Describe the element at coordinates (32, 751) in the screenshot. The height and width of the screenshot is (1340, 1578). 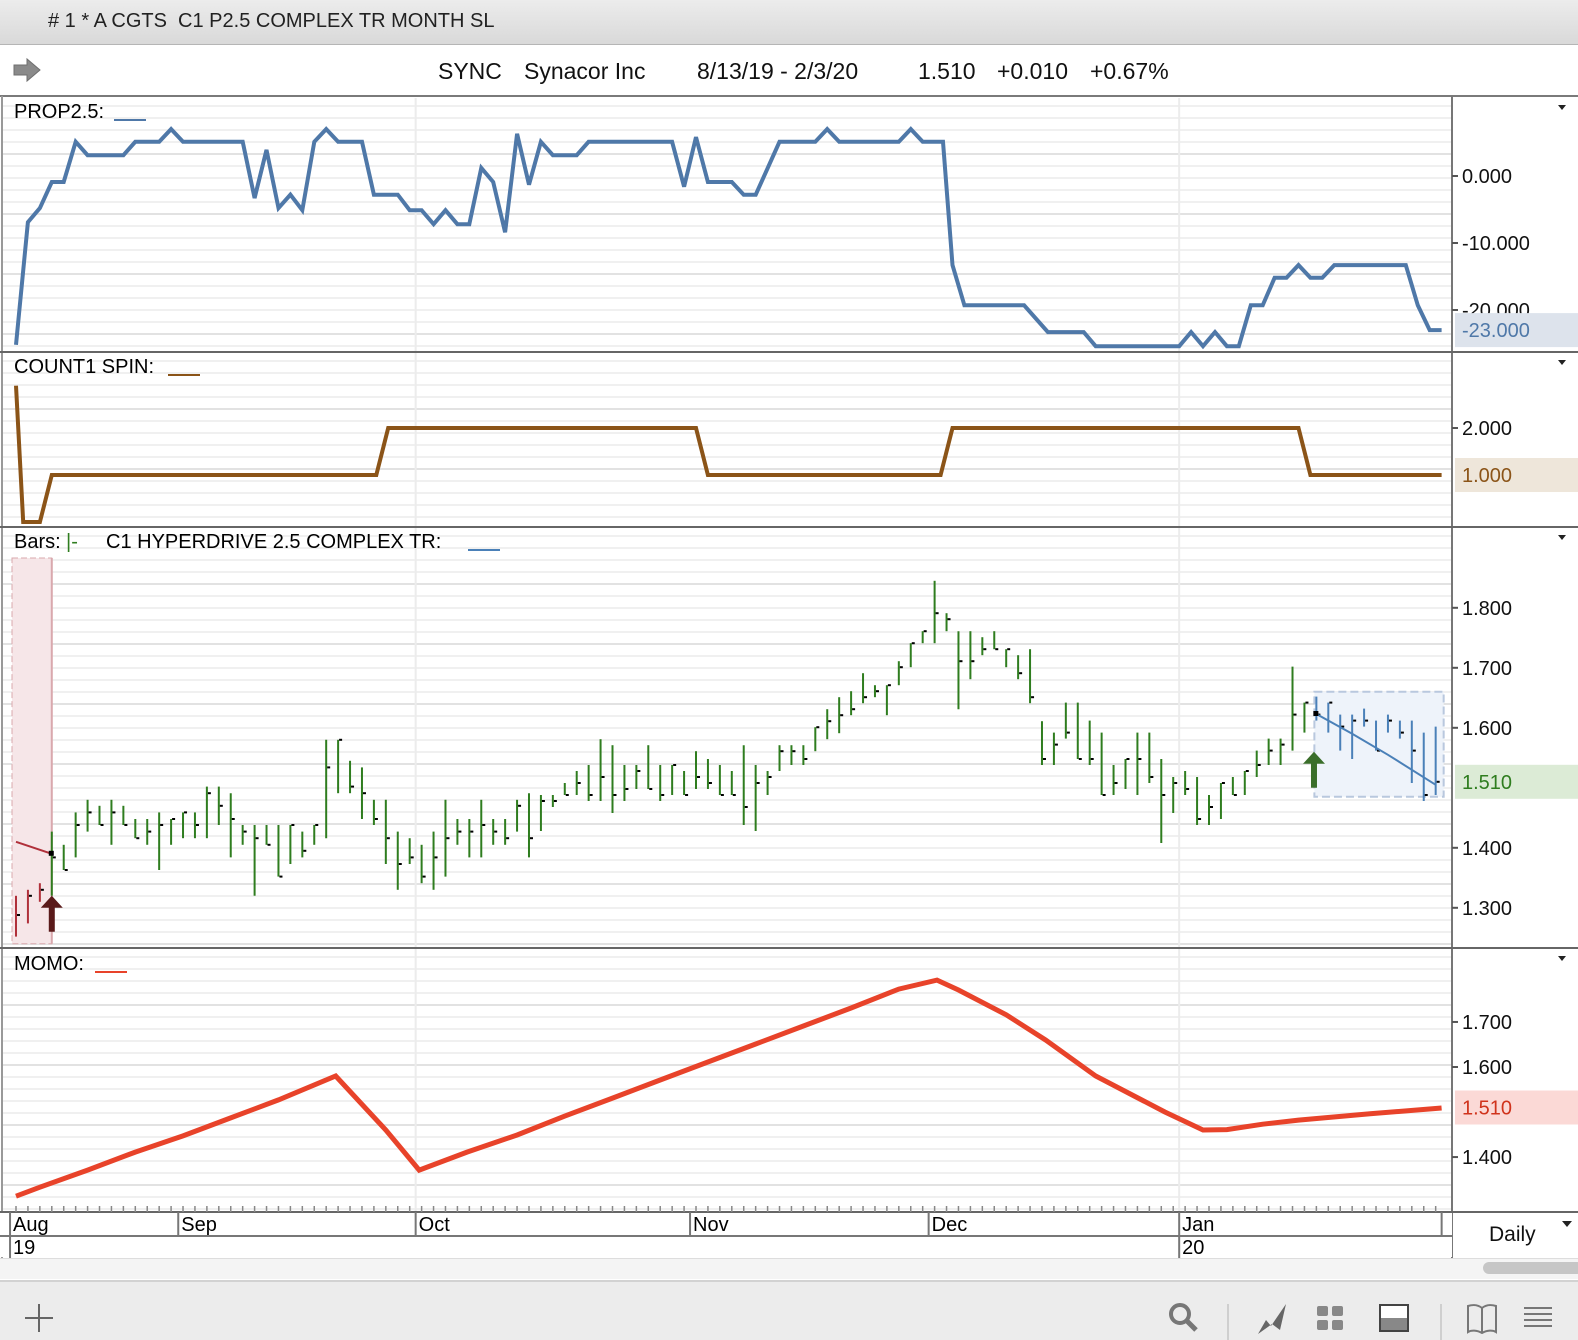
I see `entry-zone-box` at that location.